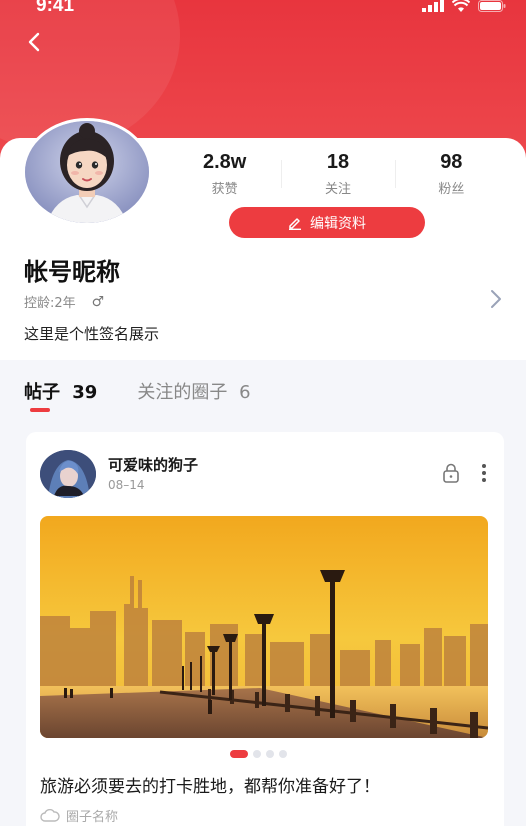 The width and height of the screenshot is (526, 826). I want to click on profile-meta: 控龄:2年 ♂, so click(64, 302).